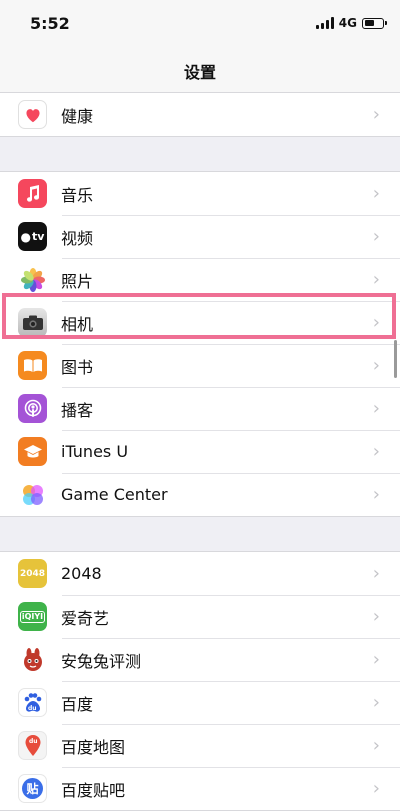 Image resolution: width=400 pixels, height=811 pixels. Describe the element at coordinates (77, 281) in the screenshot. I see `row-label: 照片` at that location.